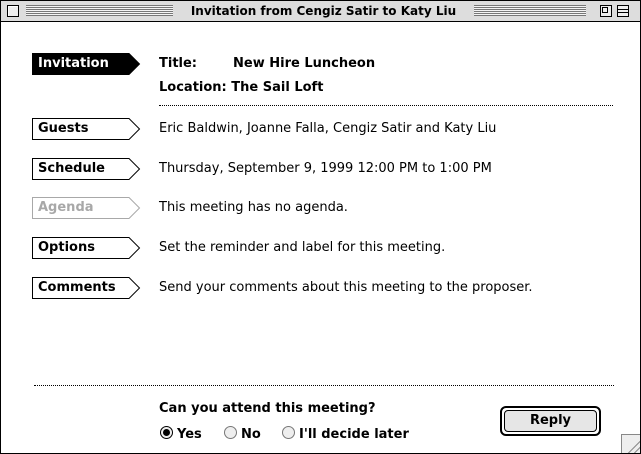  Describe the element at coordinates (304, 63) in the screenshot. I see `meeting-title-value: New Hire Luncheon` at that location.